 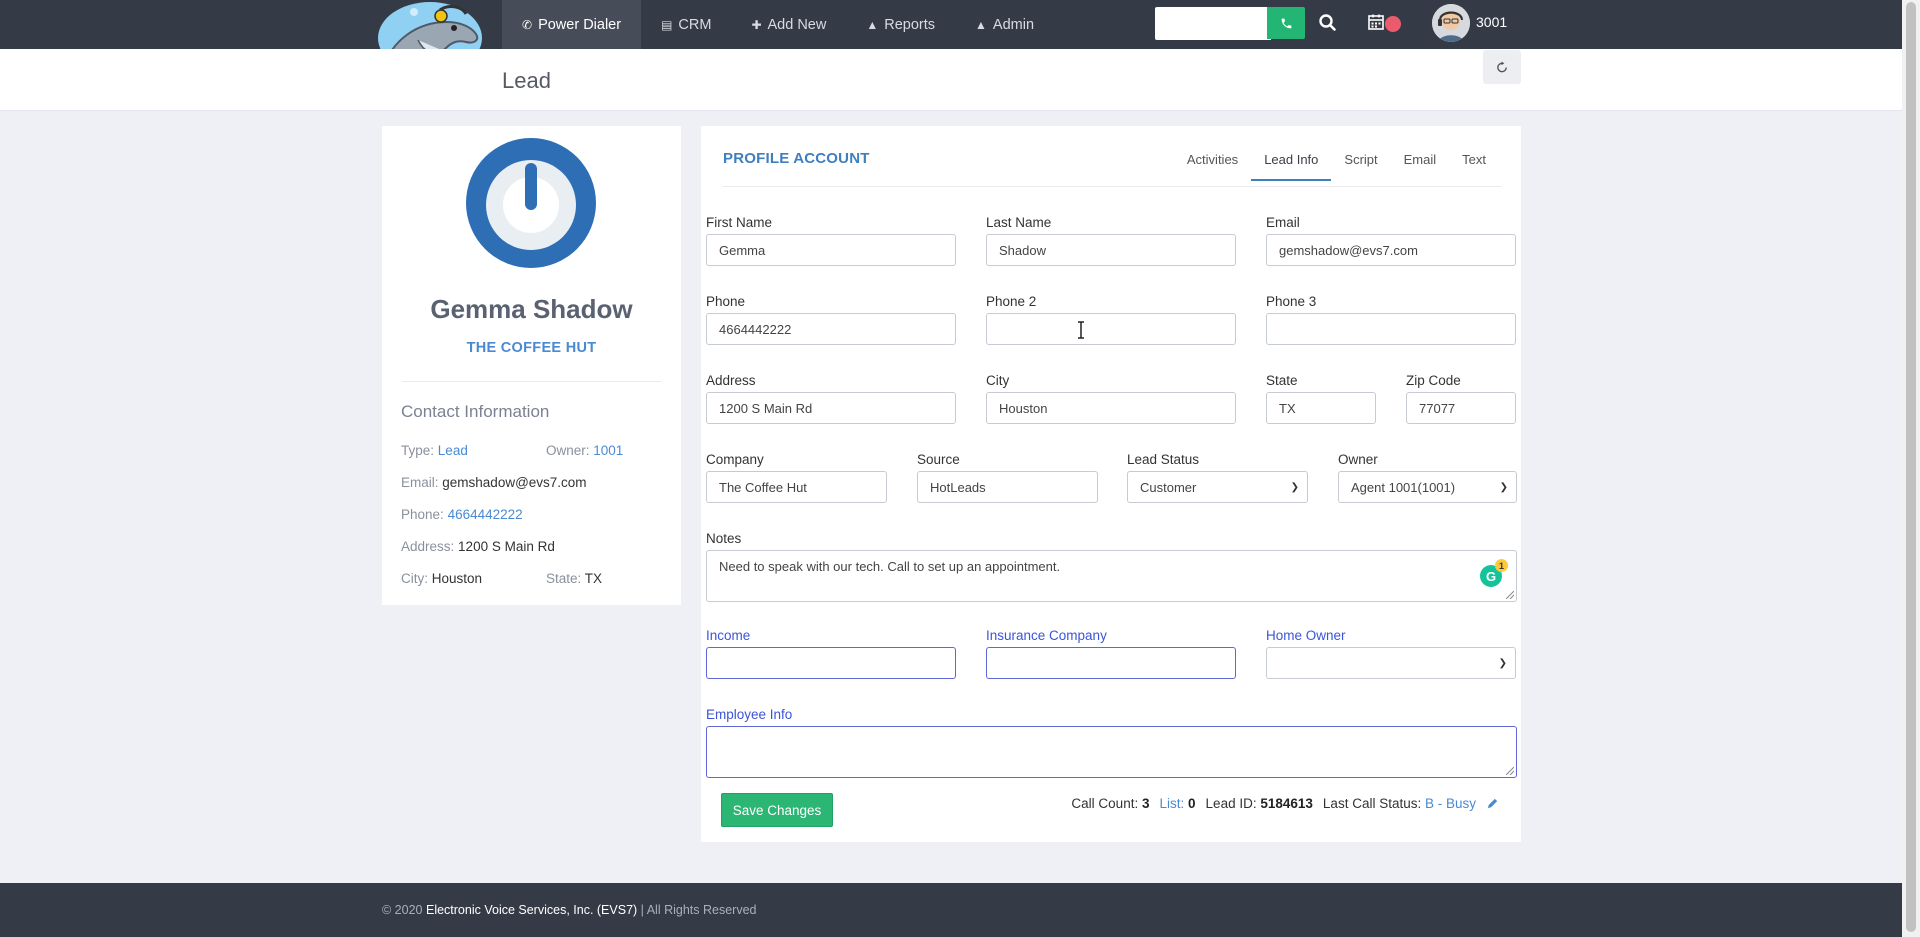 I want to click on employee-info-textarea, so click(x=1111, y=752).